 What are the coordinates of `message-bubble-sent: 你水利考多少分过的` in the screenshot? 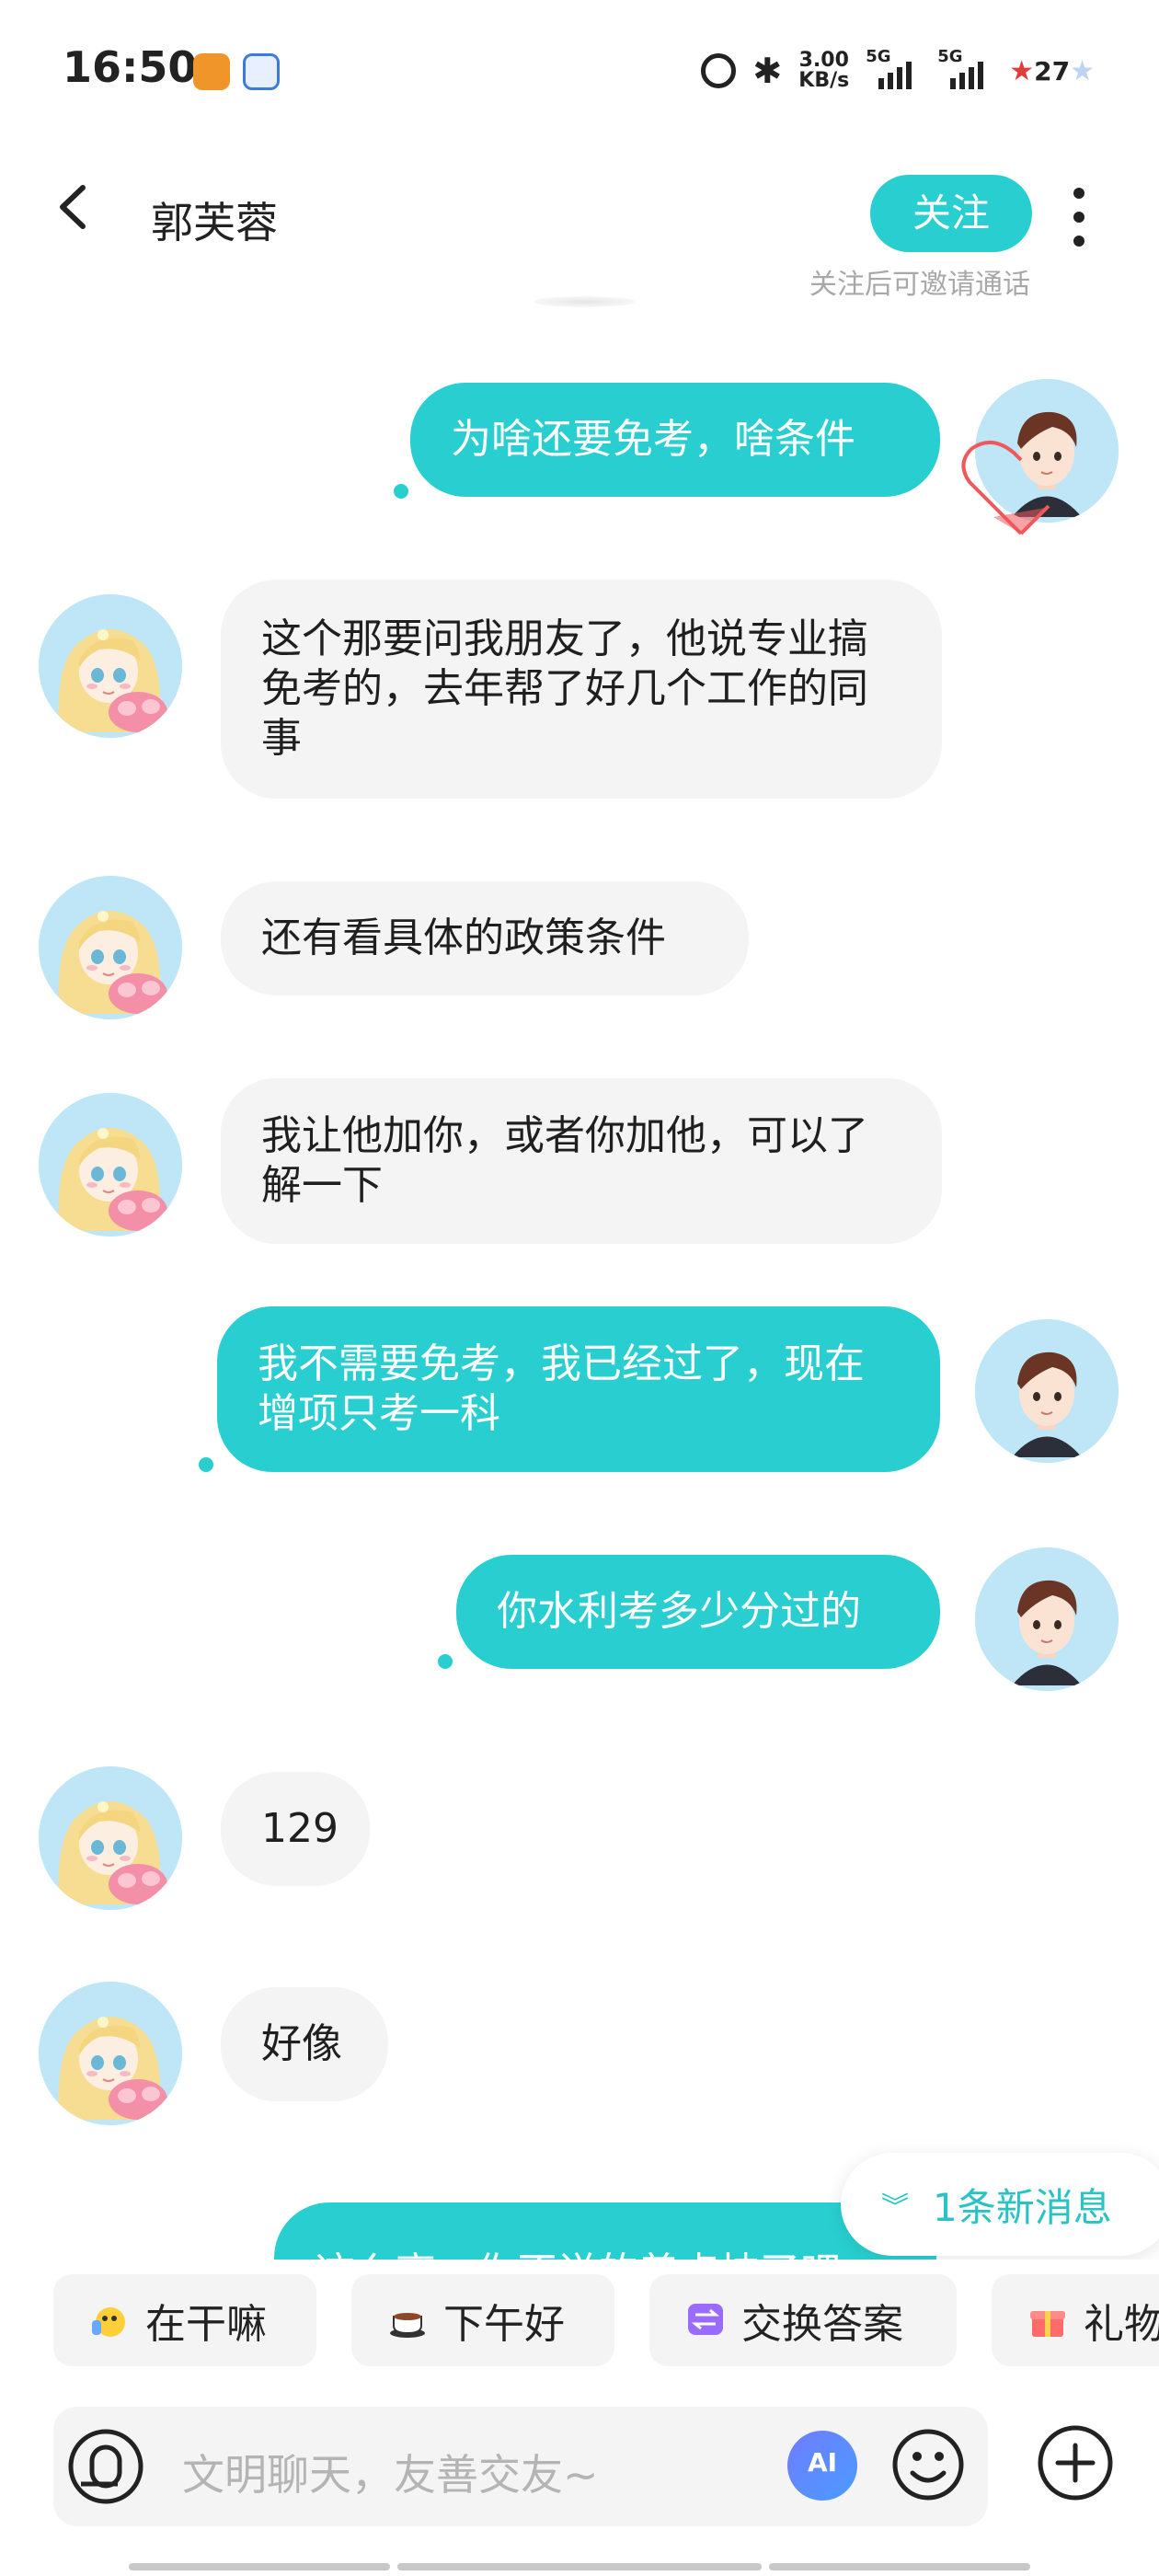 It's located at (698, 1612).